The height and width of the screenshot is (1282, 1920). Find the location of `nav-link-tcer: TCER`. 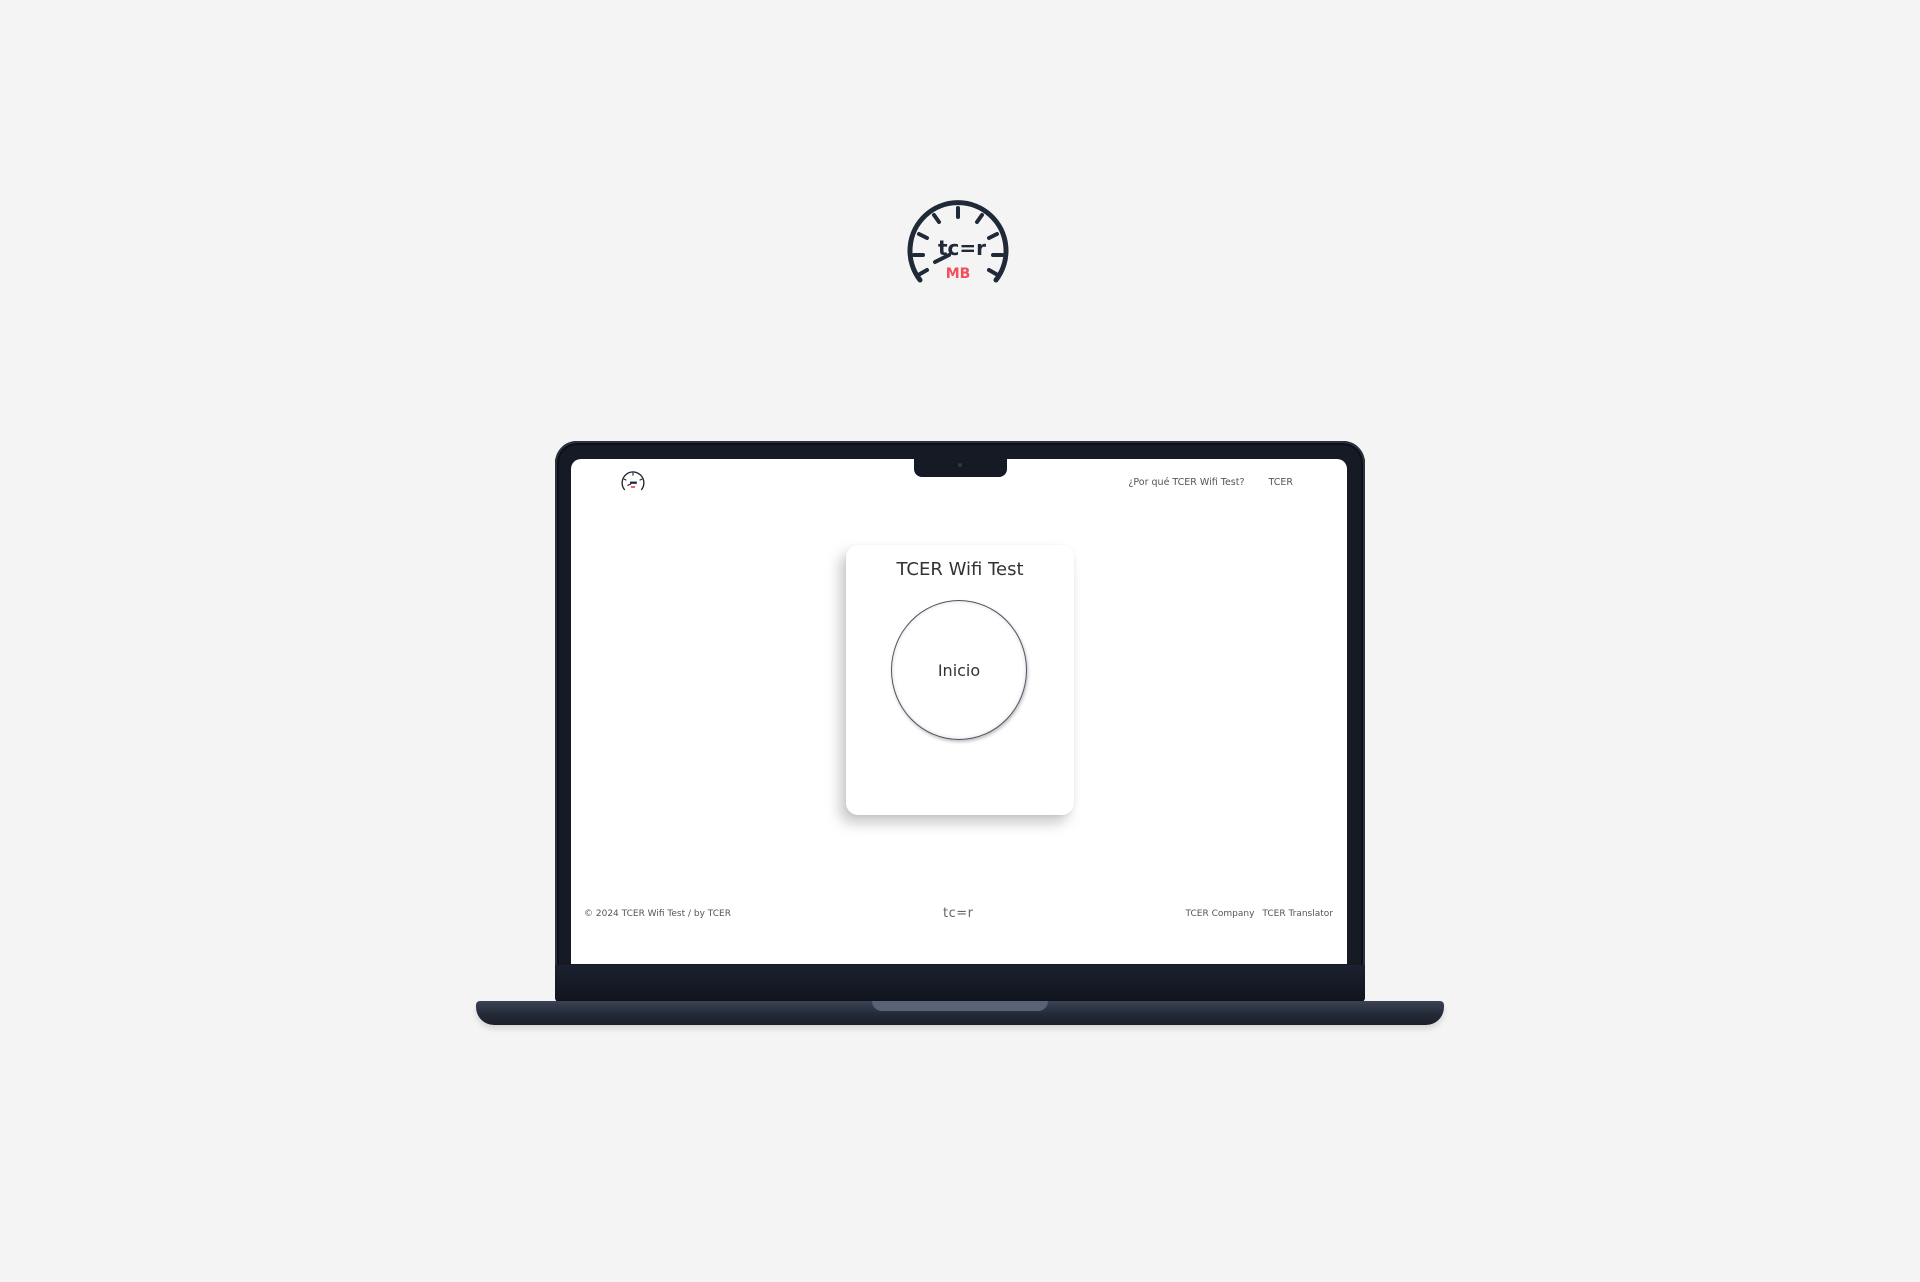

nav-link-tcer: TCER is located at coordinates (1281, 482).